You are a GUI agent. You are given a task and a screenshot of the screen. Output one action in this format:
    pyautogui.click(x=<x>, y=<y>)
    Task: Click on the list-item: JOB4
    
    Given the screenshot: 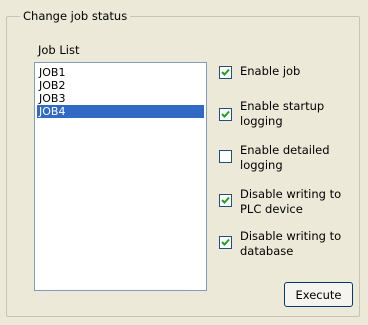 What is the action you would take?
    pyautogui.click(x=120, y=111)
    